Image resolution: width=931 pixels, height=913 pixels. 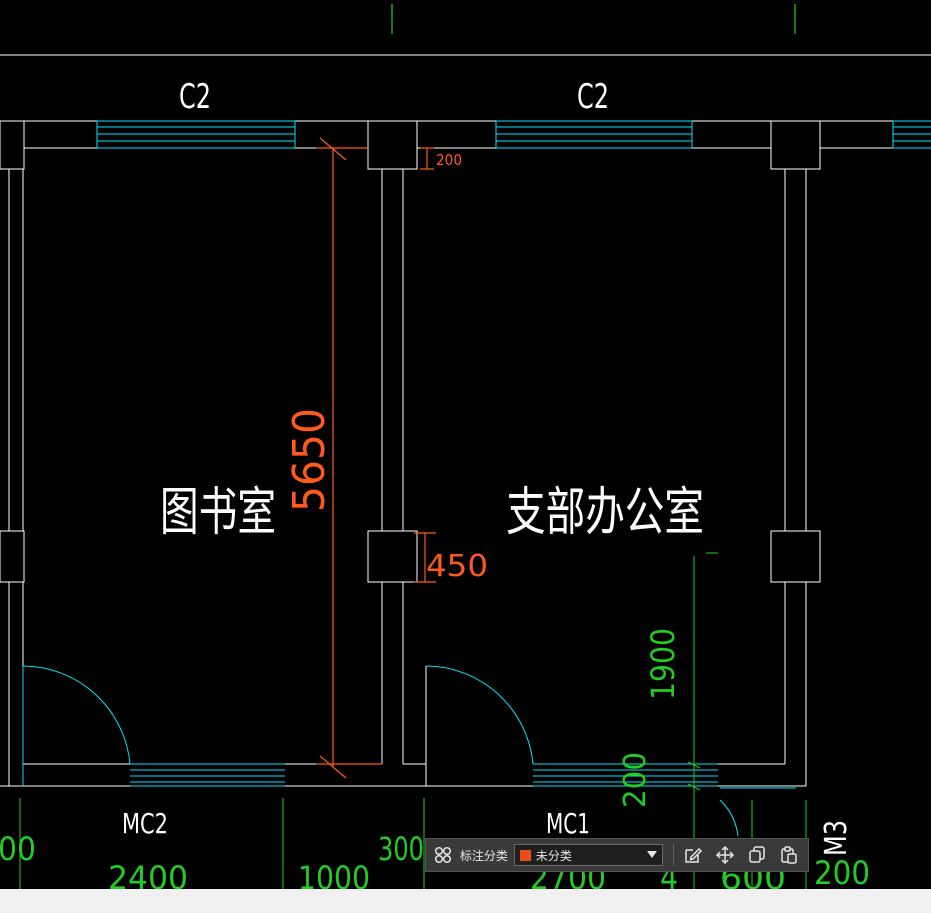 What do you see at coordinates (674, 855) in the screenshot?
I see `toolbar-divider` at bounding box center [674, 855].